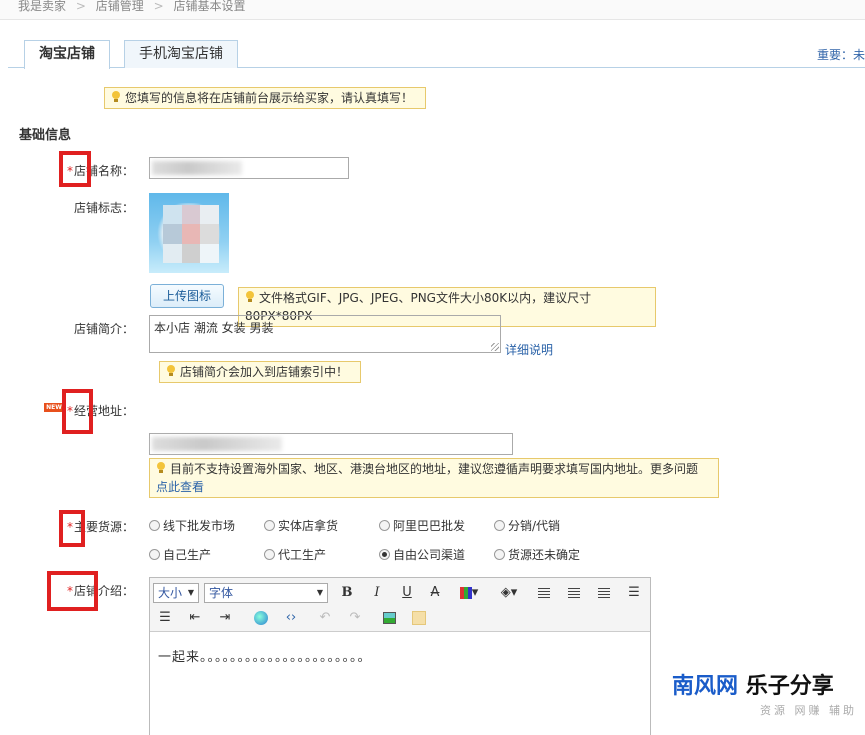 The height and width of the screenshot is (735, 865). I want to click on breadcrumb-item-basic-settings: 店铺基本设置, so click(209, 6).